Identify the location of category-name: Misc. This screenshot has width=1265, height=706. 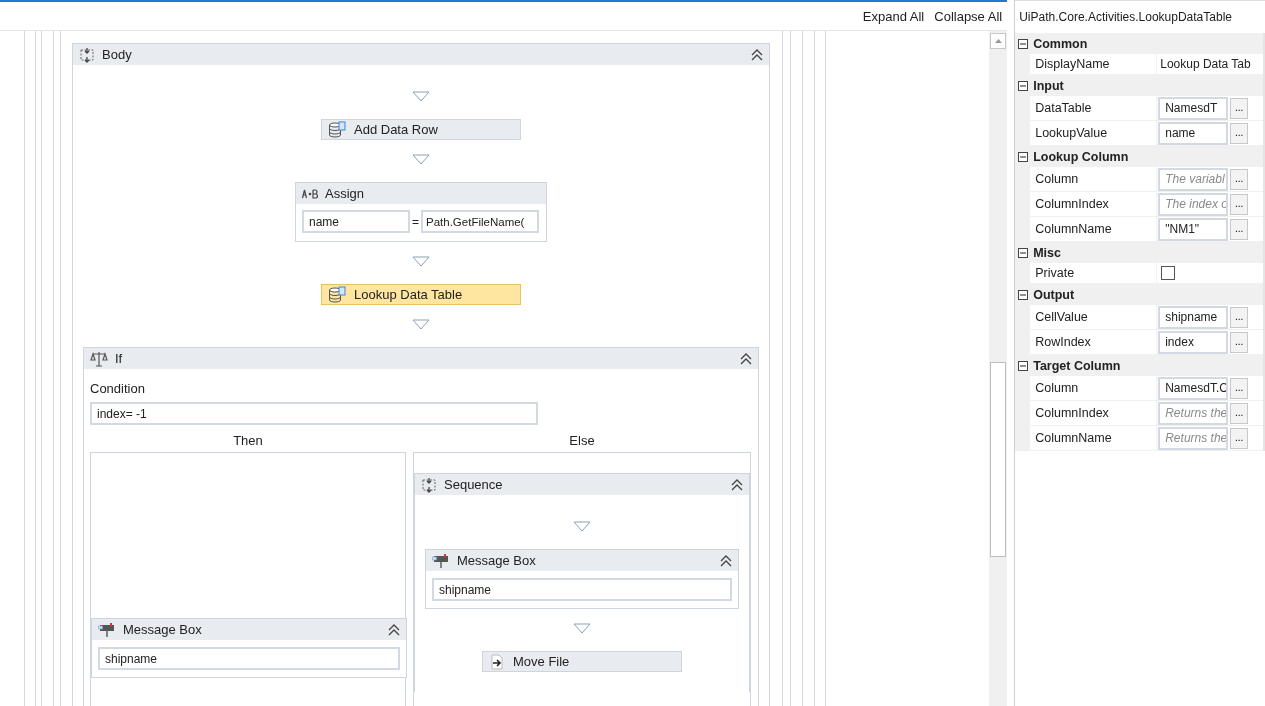
(1047, 252).